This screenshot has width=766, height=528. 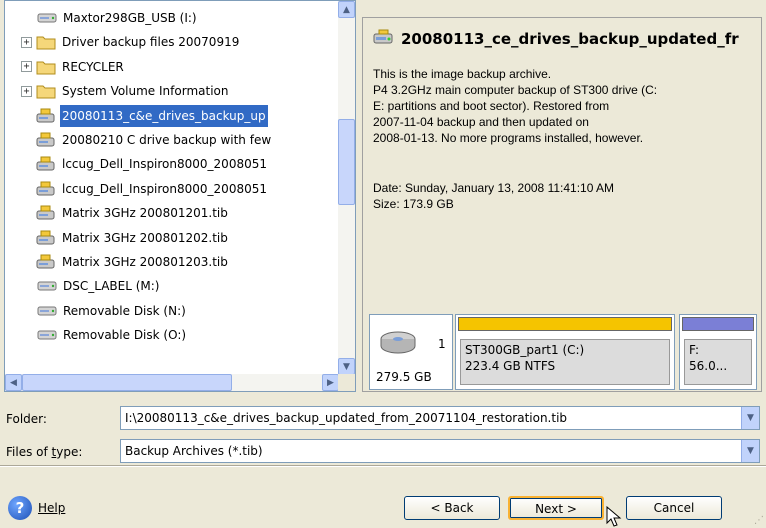 What do you see at coordinates (124, 310) in the screenshot?
I see `tree-item-label: Removable Disk (N:)` at bounding box center [124, 310].